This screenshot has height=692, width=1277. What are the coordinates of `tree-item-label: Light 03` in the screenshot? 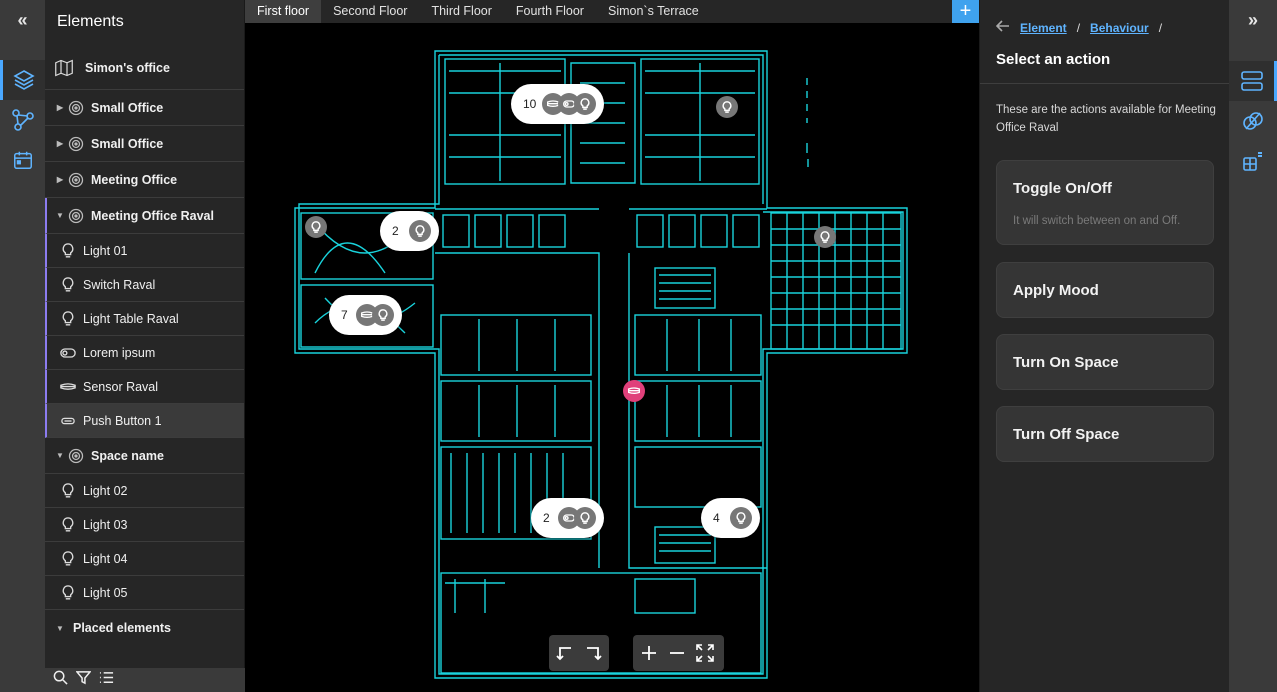 It's located at (105, 524).